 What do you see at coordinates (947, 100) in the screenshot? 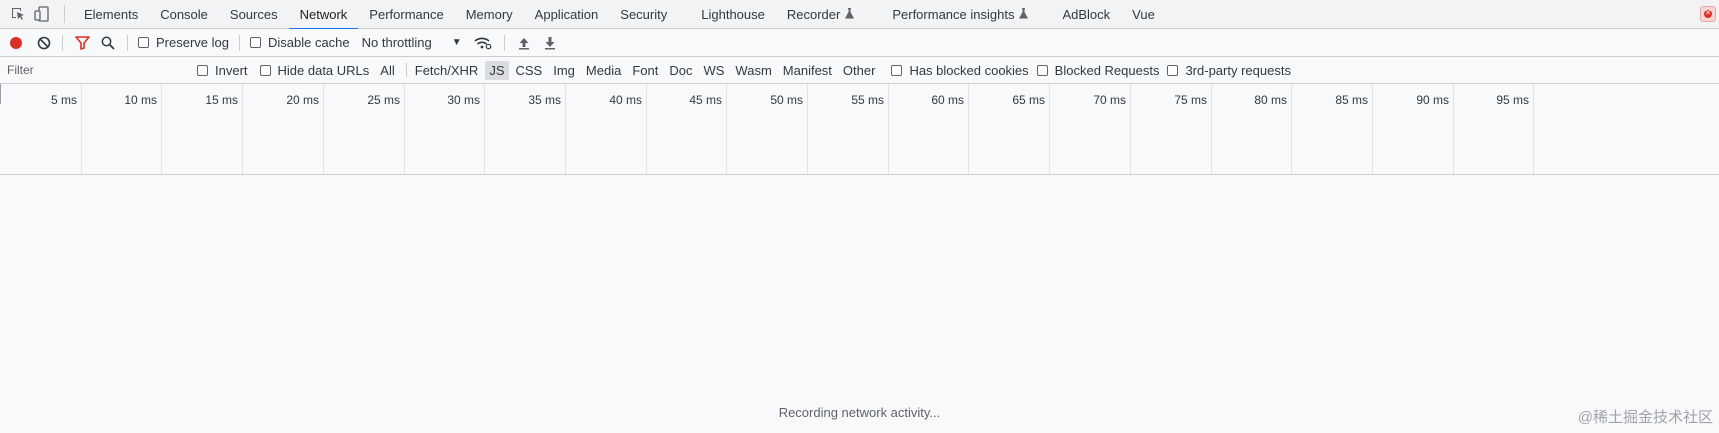
I see `timeline-tick-label: 60 ms` at bounding box center [947, 100].